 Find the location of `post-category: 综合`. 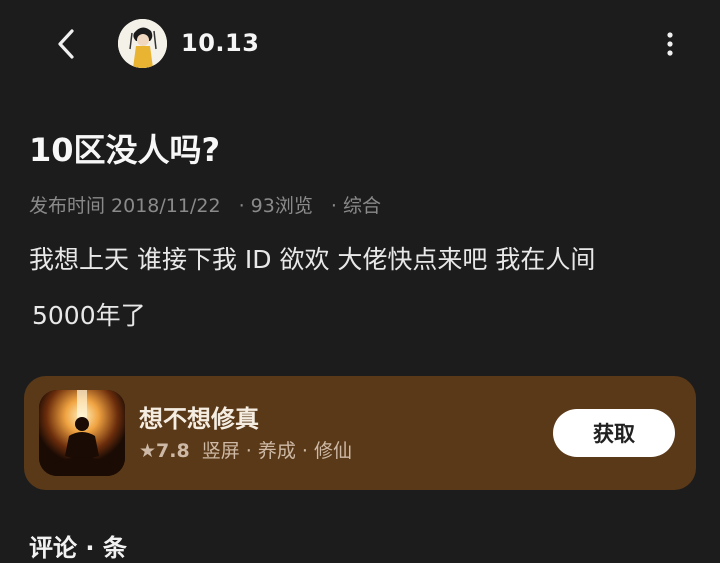

post-category: 综合 is located at coordinates (362, 206).